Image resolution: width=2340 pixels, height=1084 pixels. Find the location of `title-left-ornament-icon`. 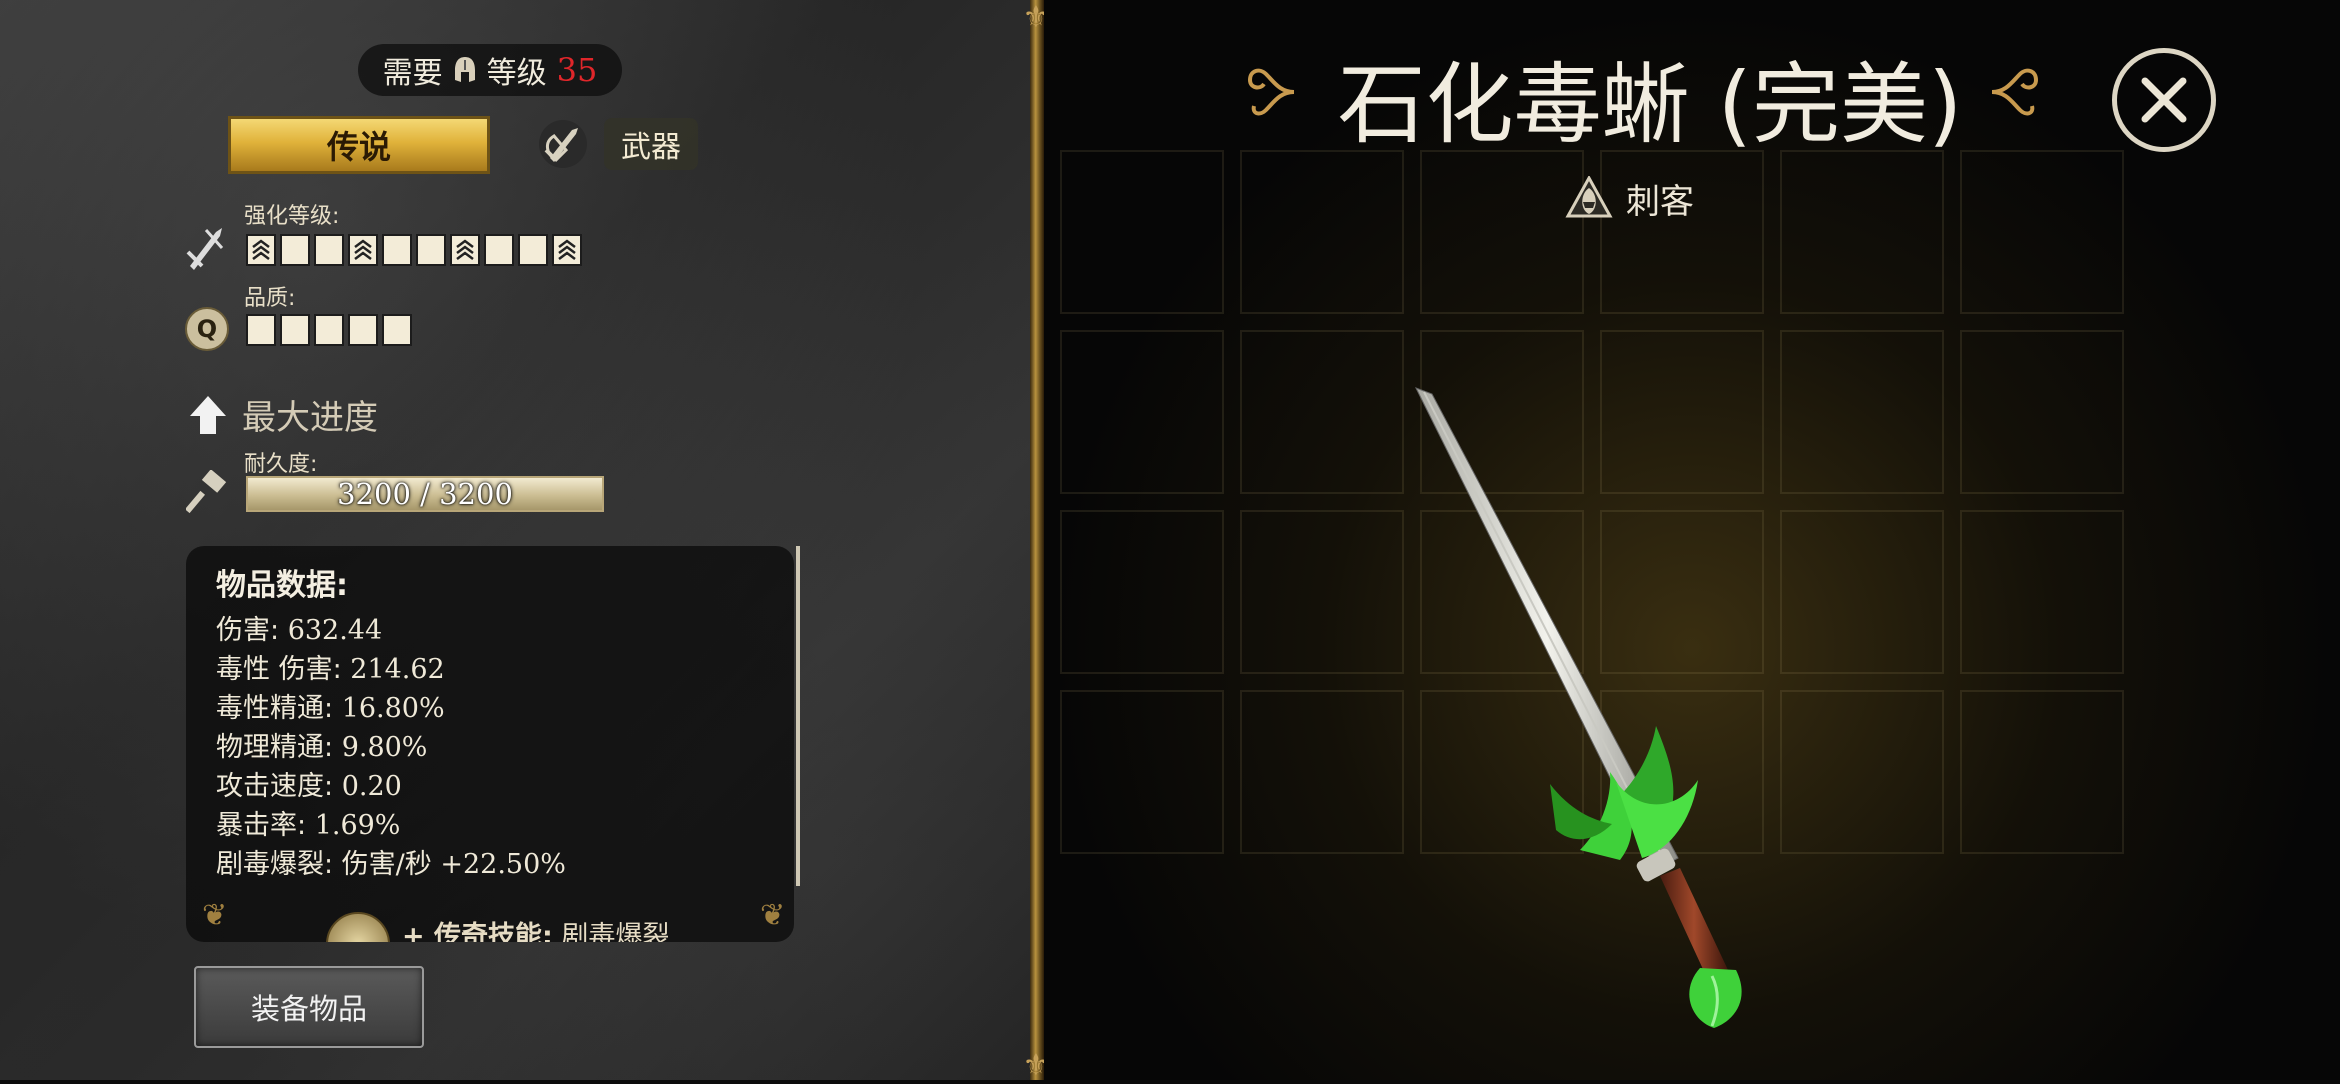

title-left-ornament-icon is located at coordinates (1271, 92).